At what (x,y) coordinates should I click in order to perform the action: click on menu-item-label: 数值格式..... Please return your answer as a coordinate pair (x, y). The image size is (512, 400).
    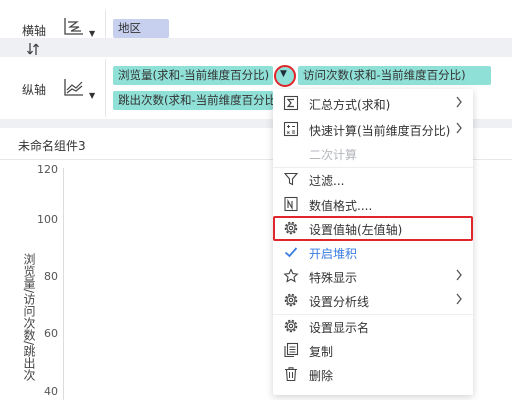
    Looking at the image, I should click on (341, 206).